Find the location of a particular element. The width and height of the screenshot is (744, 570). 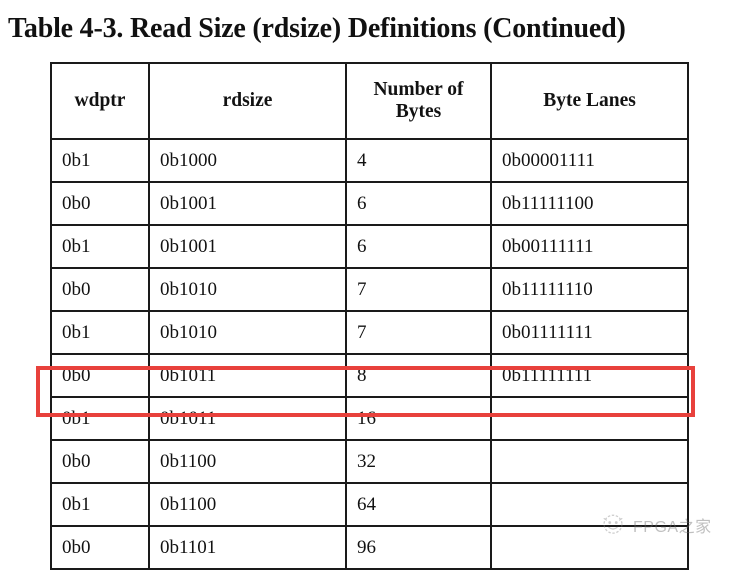

cell-byte-lanes: 0b00111111 is located at coordinates (589, 246).